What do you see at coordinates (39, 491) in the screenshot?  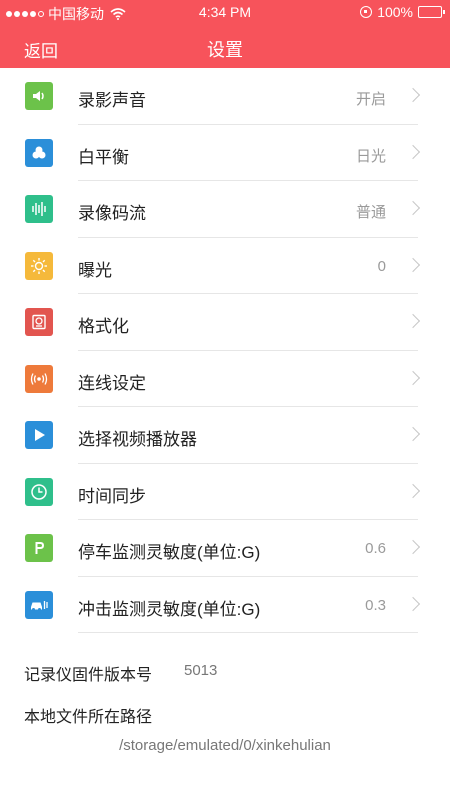 I see `clock-icon` at bounding box center [39, 491].